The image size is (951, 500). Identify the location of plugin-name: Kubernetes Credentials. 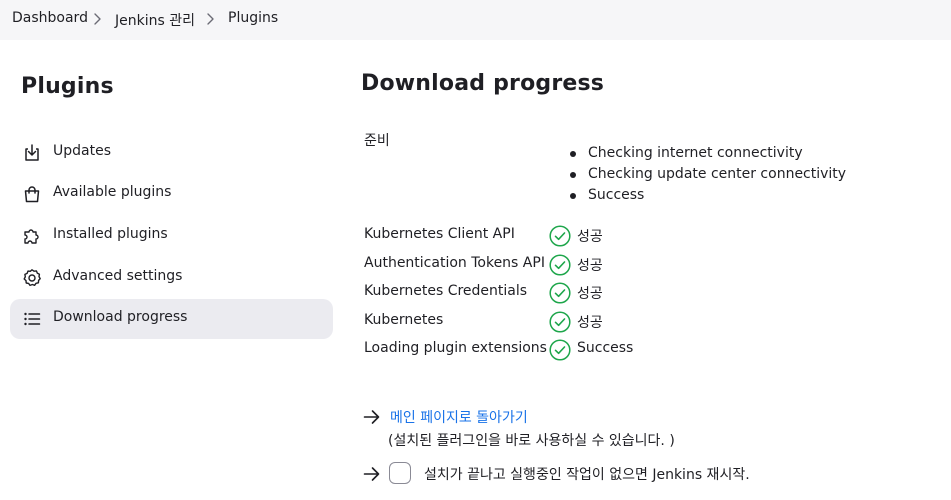
(446, 291).